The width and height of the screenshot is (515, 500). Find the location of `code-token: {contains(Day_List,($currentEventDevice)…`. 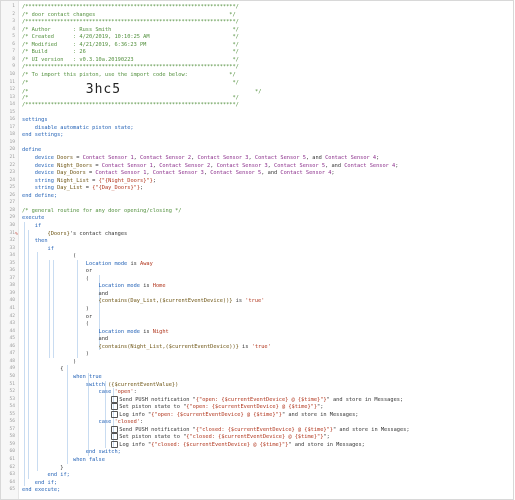

code-token: {contains(Day_List,($currentEventDevice)… is located at coordinates (127, 301).